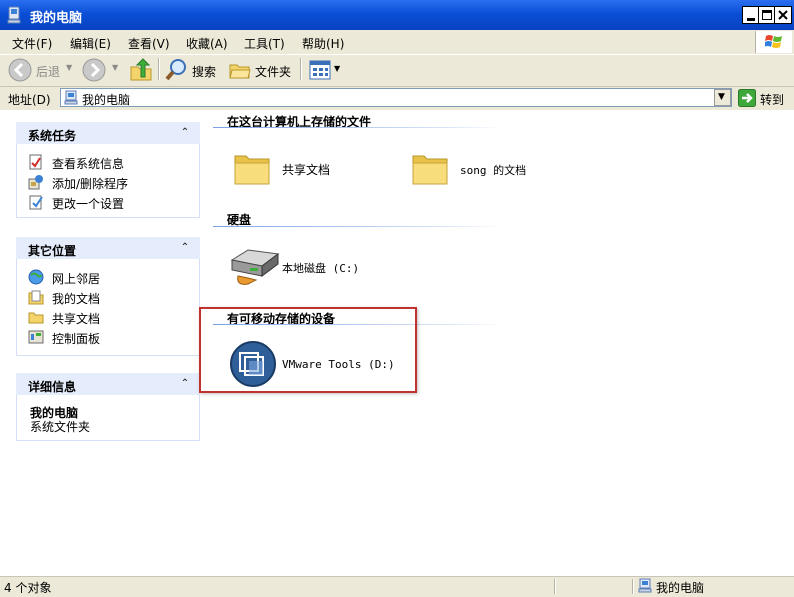 This screenshot has height=597, width=794. What do you see at coordinates (90, 183) in the screenshot?
I see `task-add-remove-programs: 添加/删除程序` at bounding box center [90, 183].